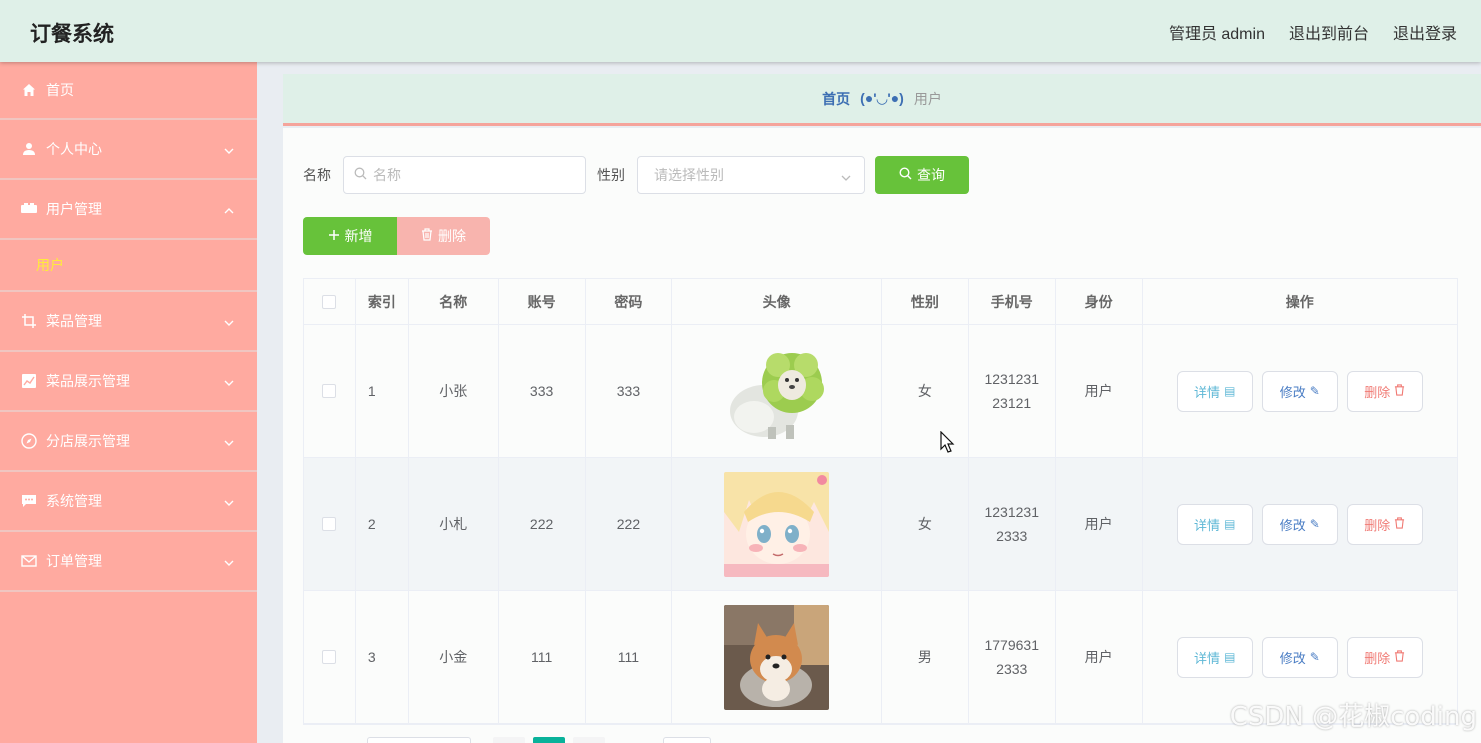 This screenshot has height=743, width=1481. I want to click on chevron-up-icon, so click(229, 210).